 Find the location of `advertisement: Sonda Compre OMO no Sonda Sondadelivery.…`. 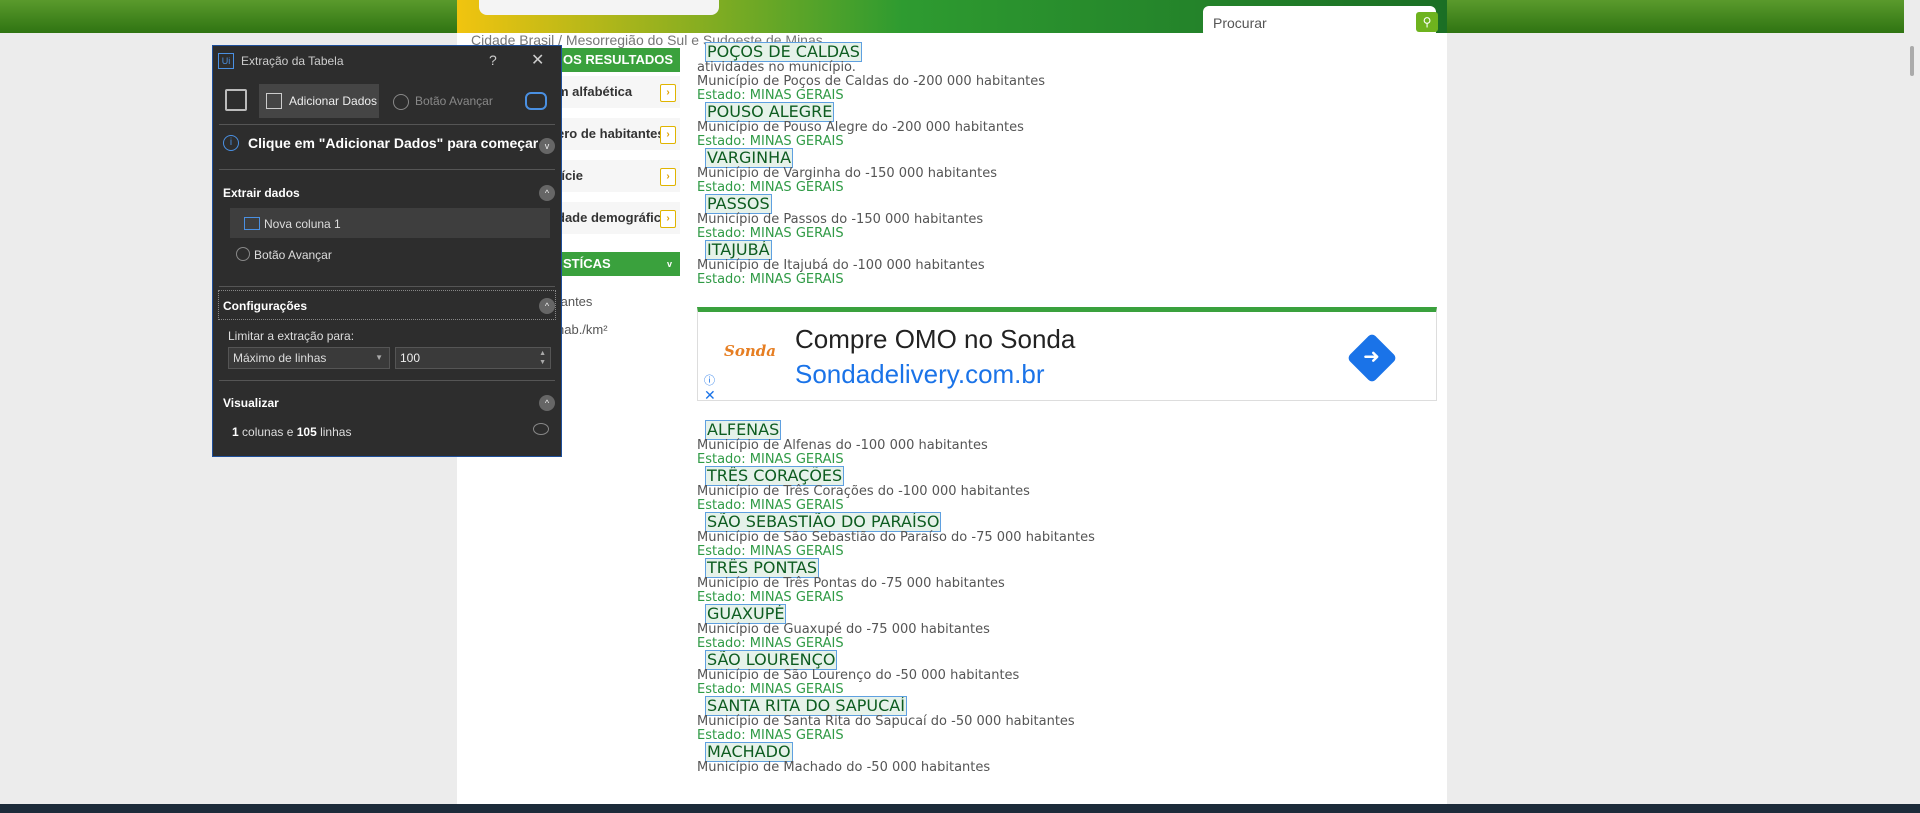

advertisement: Sonda Compre OMO no Sonda Sondadelivery.… is located at coordinates (1067, 355).